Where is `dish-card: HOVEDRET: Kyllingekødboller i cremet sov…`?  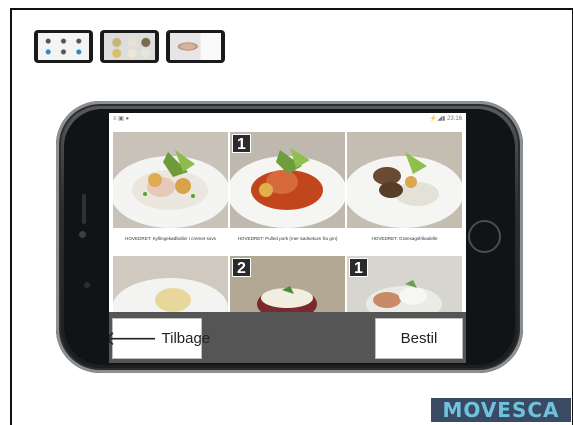
dish-card: HOVEDRET: Kyllingekødboller i cremet sov… is located at coordinates (170, 191).